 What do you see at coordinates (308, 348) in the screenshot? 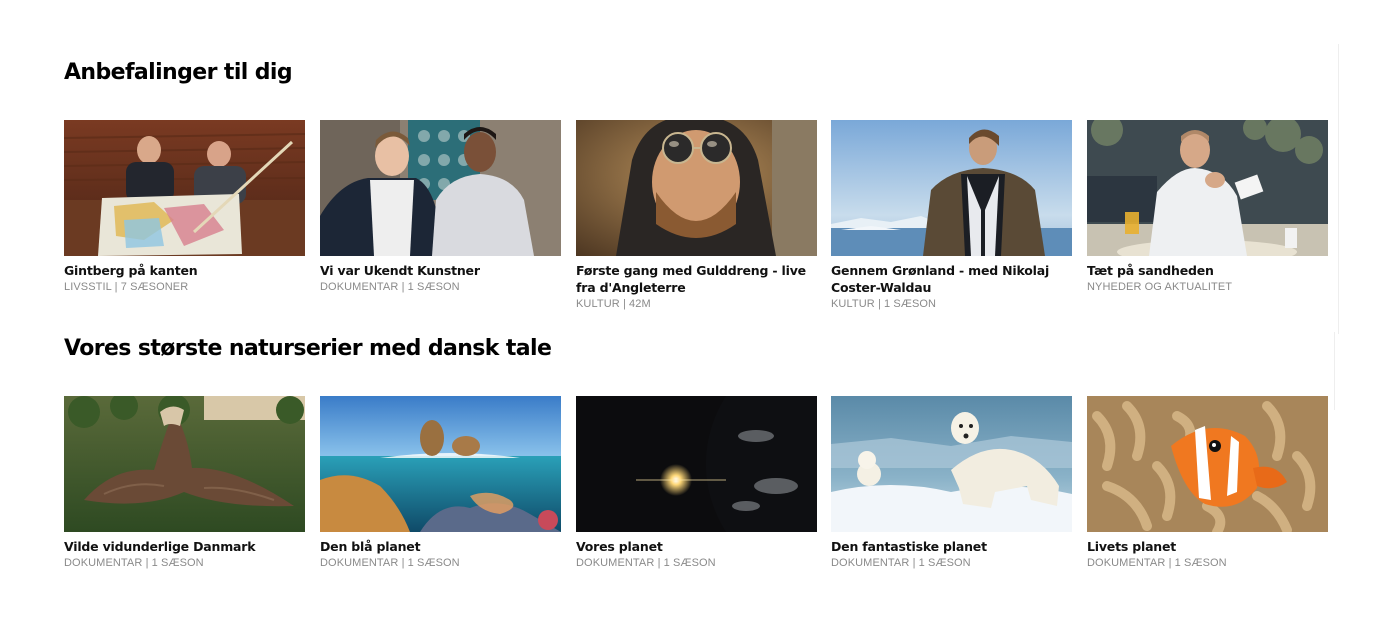
I see `section-title: Vores største naturserier med dansk tale` at bounding box center [308, 348].